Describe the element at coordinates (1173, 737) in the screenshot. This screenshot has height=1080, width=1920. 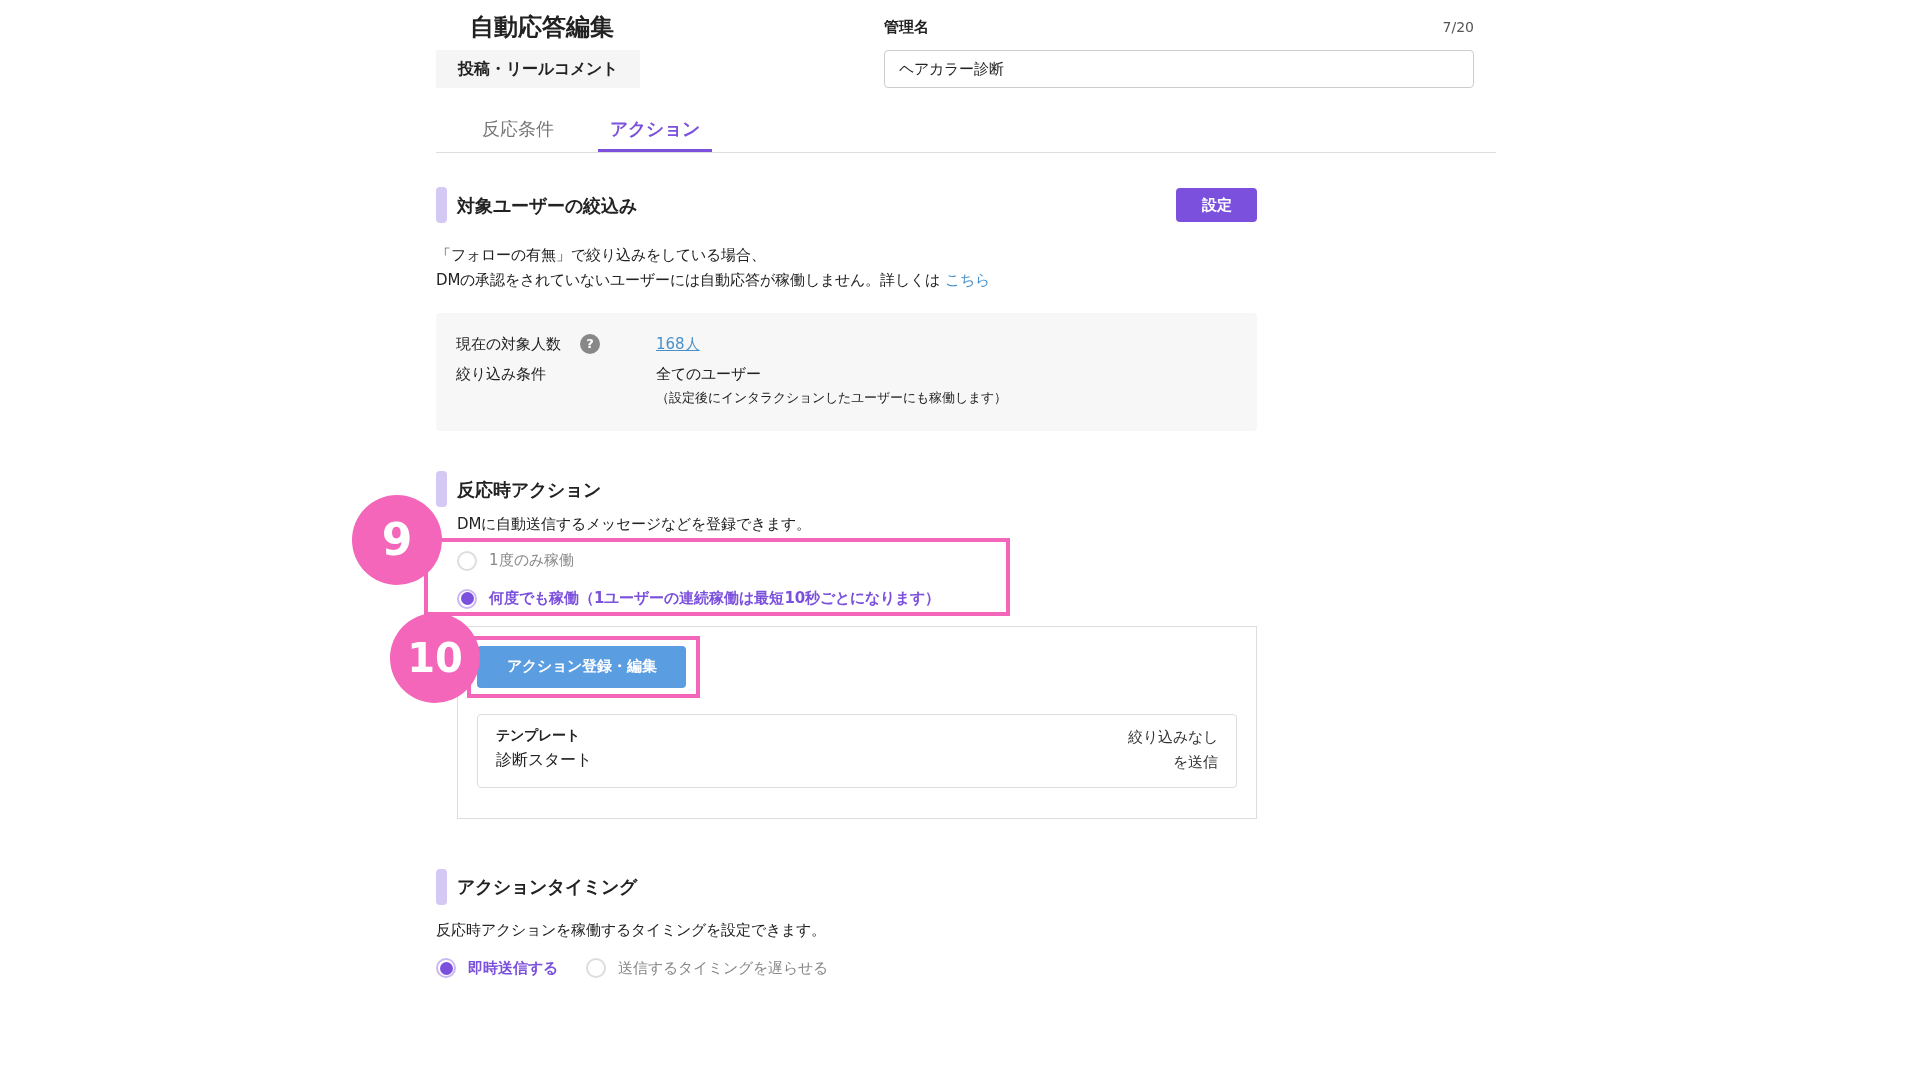
I see `template-summary: 絞り込みなし` at that location.